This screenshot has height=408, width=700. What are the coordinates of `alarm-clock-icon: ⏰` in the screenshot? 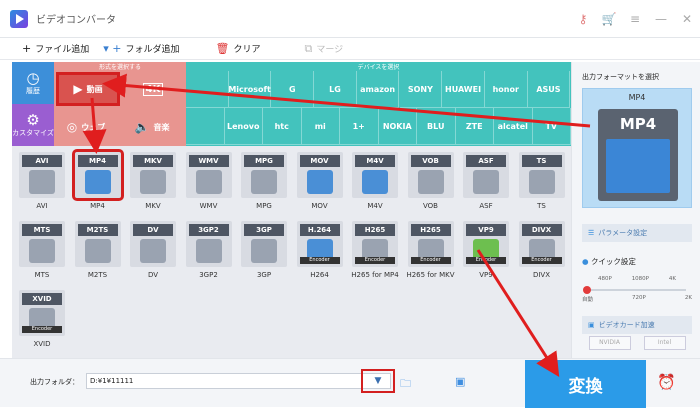 It's located at (666, 382).